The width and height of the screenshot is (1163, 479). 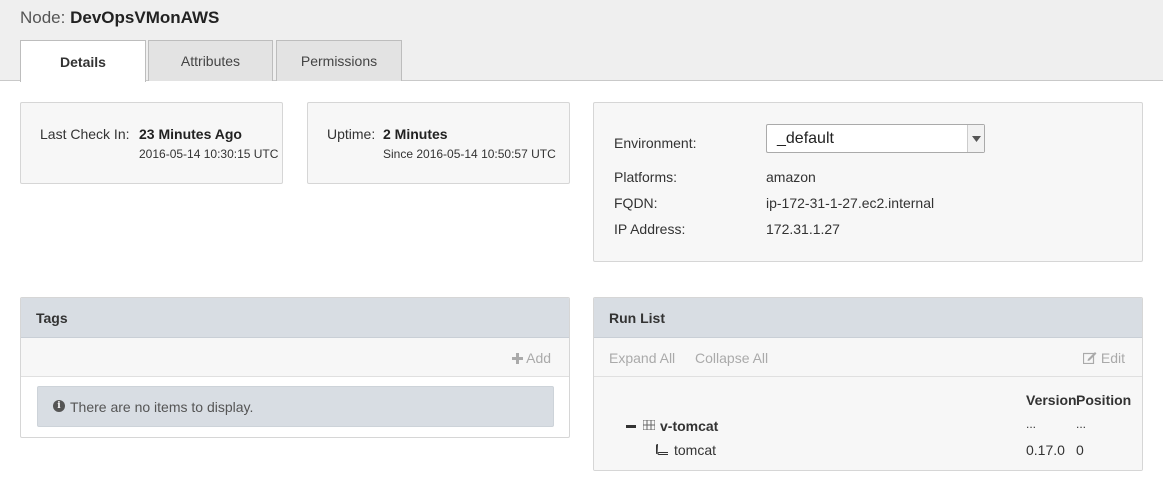 What do you see at coordinates (868, 318) in the screenshot?
I see `runlist-panel-header: Run List` at bounding box center [868, 318].